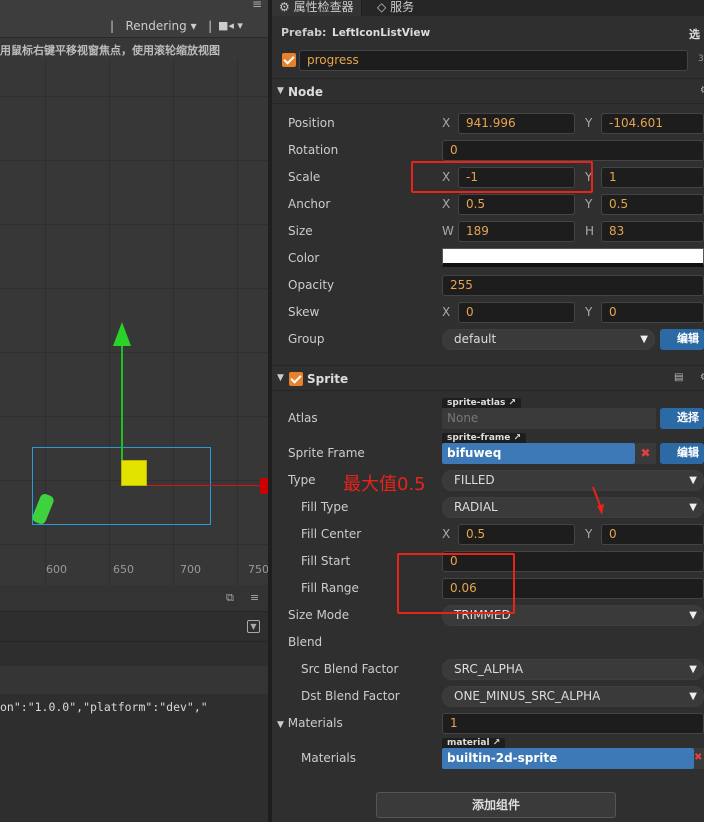 This screenshot has width=704, height=822. What do you see at coordinates (538, 453) in the screenshot?
I see `sprite-frame-field: bifuweq` at bounding box center [538, 453].